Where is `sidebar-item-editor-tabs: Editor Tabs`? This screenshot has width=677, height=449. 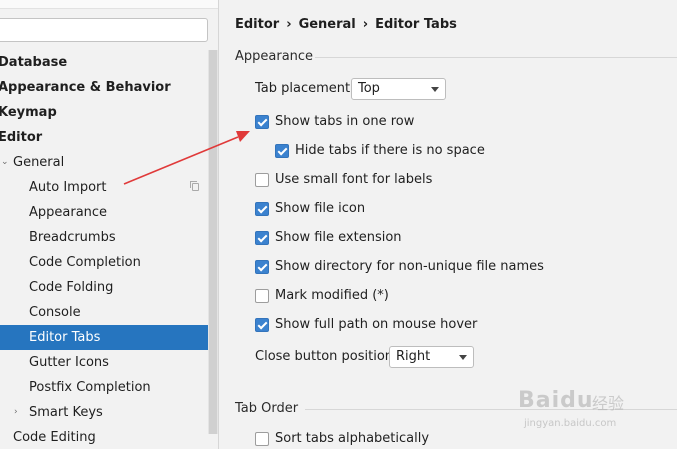 sidebar-item-editor-tabs: Editor Tabs is located at coordinates (109, 337).